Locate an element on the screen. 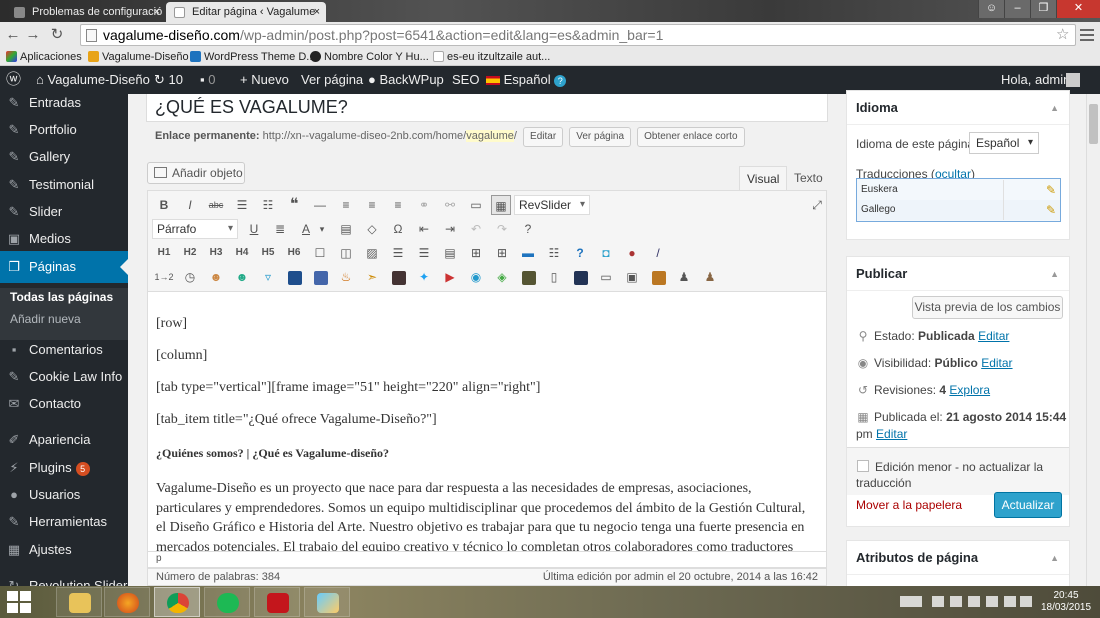 The width and height of the screenshot is (1100, 618). redo-icon: ↷ is located at coordinates (502, 229).